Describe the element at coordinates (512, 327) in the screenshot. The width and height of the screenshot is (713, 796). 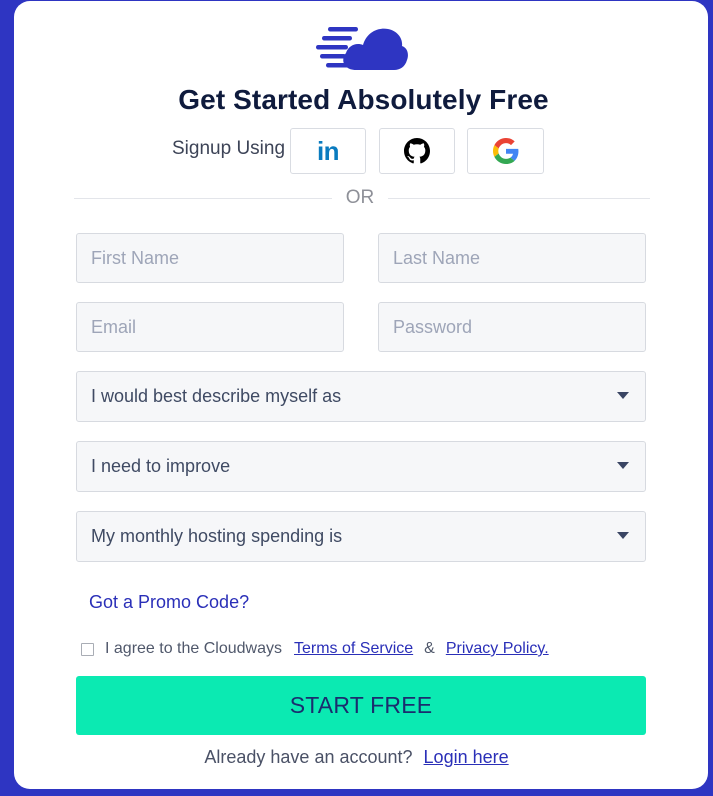
I see `password-input` at that location.